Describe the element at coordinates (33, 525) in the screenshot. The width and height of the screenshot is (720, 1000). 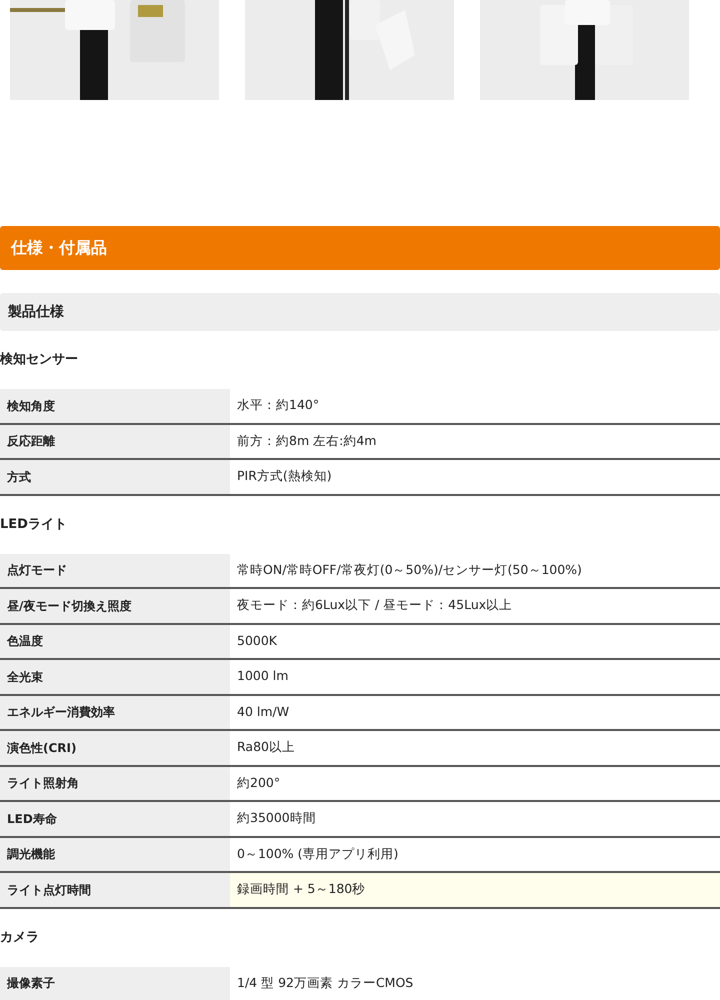
I see `section-heading: LEDライト` at that location.